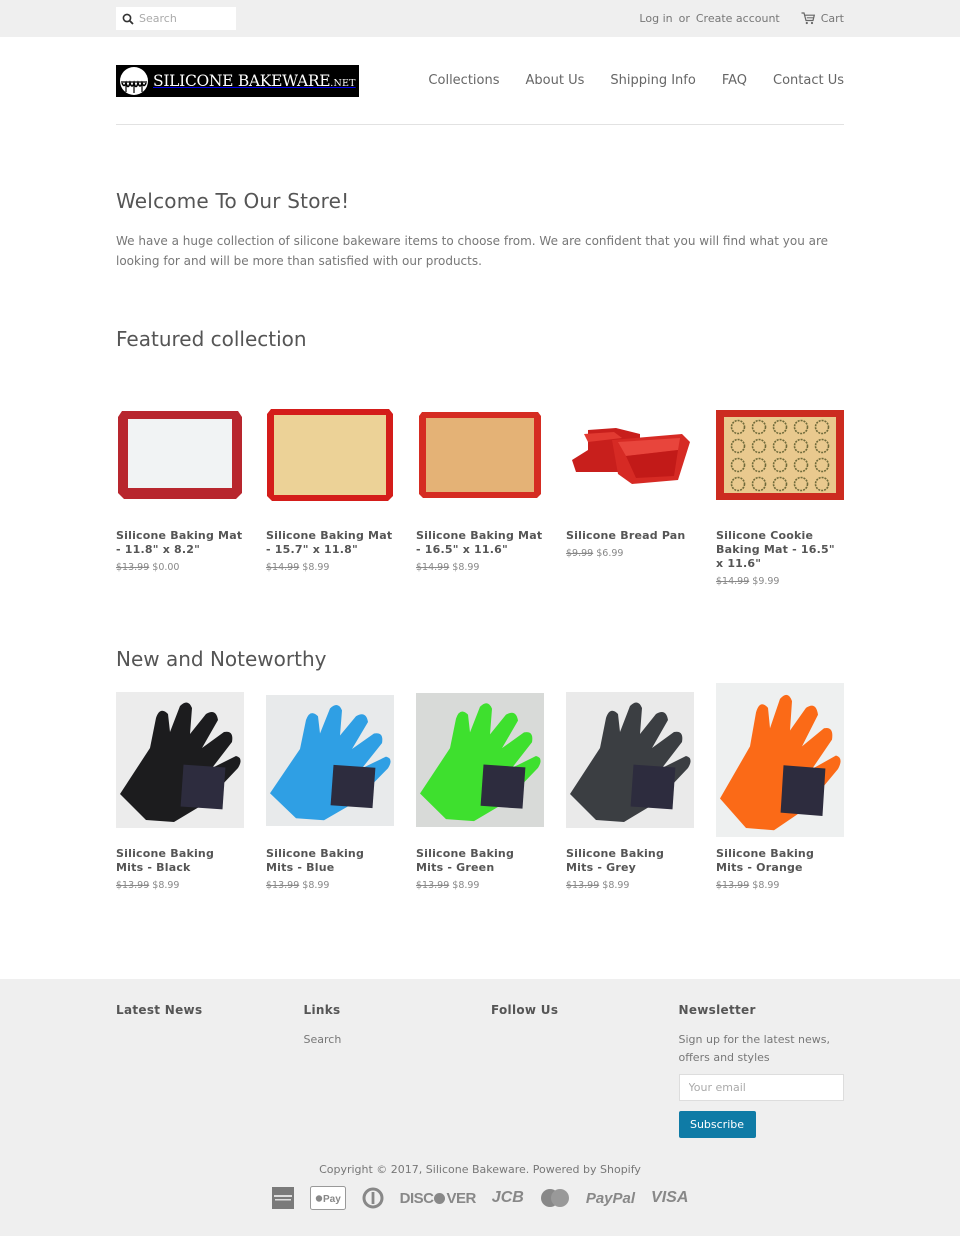 Image resolution: width=960 pixels, height=1239 pixels. Describe the element at coordinates (684, 18) in the screenshot. I see `or-text: or` at that location.